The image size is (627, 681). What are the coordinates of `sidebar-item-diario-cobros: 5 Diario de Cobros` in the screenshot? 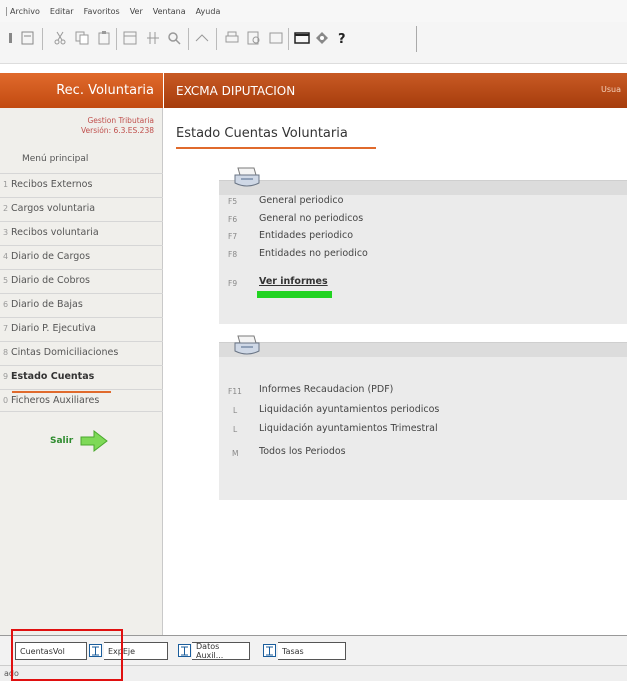 It's located at (81, 279).